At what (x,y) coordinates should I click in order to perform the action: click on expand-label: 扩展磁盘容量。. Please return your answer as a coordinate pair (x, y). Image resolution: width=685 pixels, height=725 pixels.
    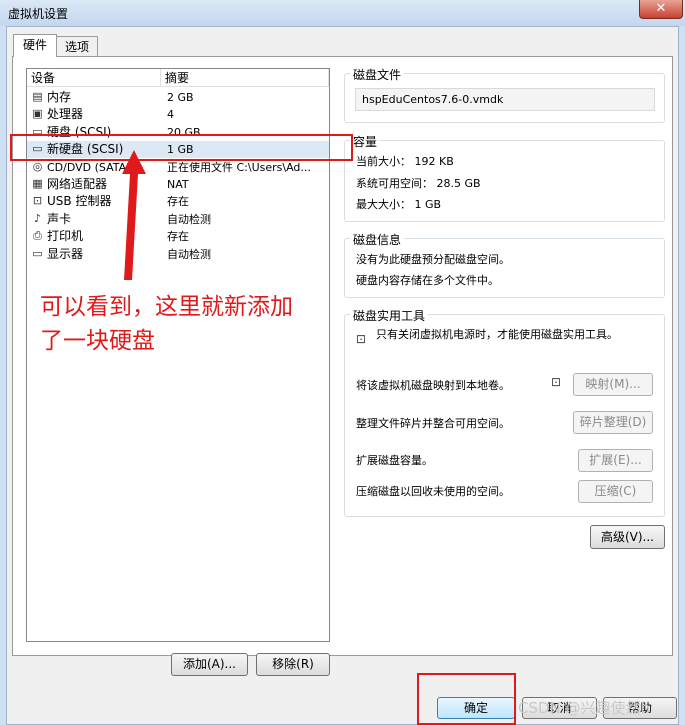
    Looking at the image, I should click on (394, 460).